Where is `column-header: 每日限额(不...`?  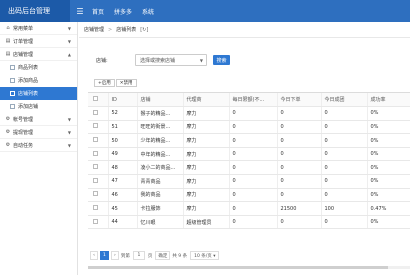 column-header: 每日限额(不... is located at coordinates (253, 100).